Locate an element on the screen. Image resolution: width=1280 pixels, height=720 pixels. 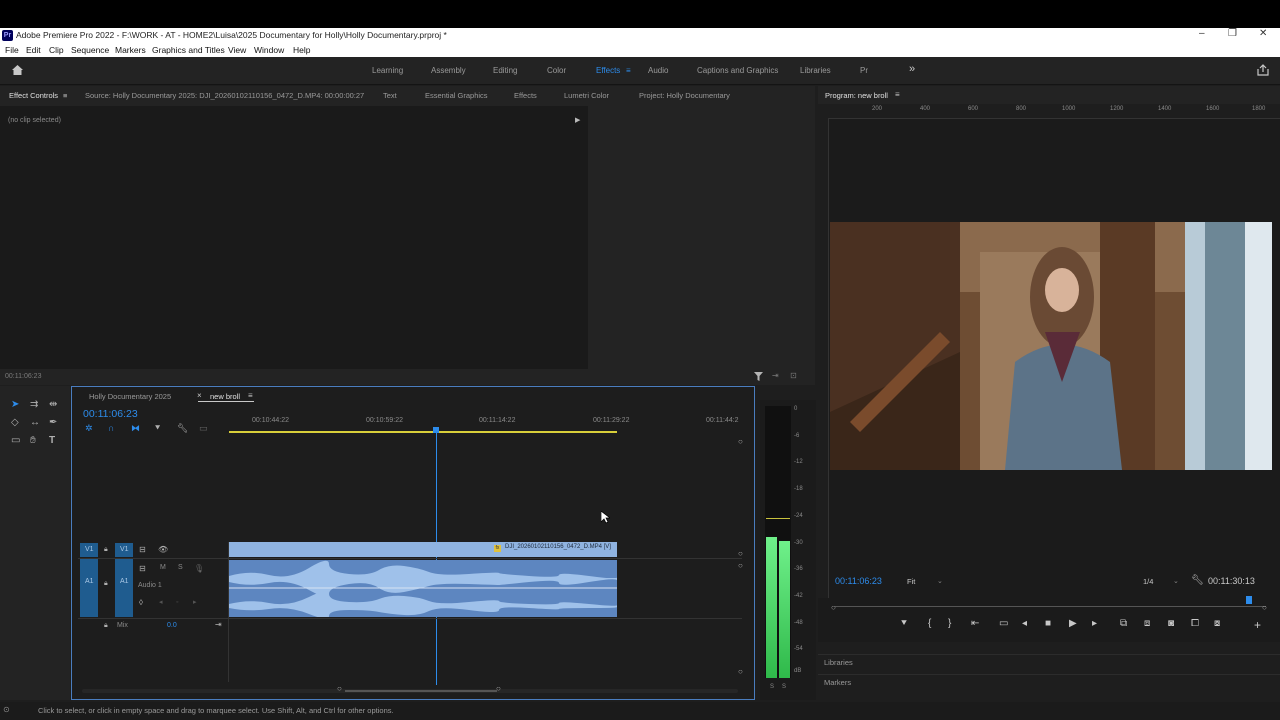
scrollbar-thumb is located at coordinates (421, 691).